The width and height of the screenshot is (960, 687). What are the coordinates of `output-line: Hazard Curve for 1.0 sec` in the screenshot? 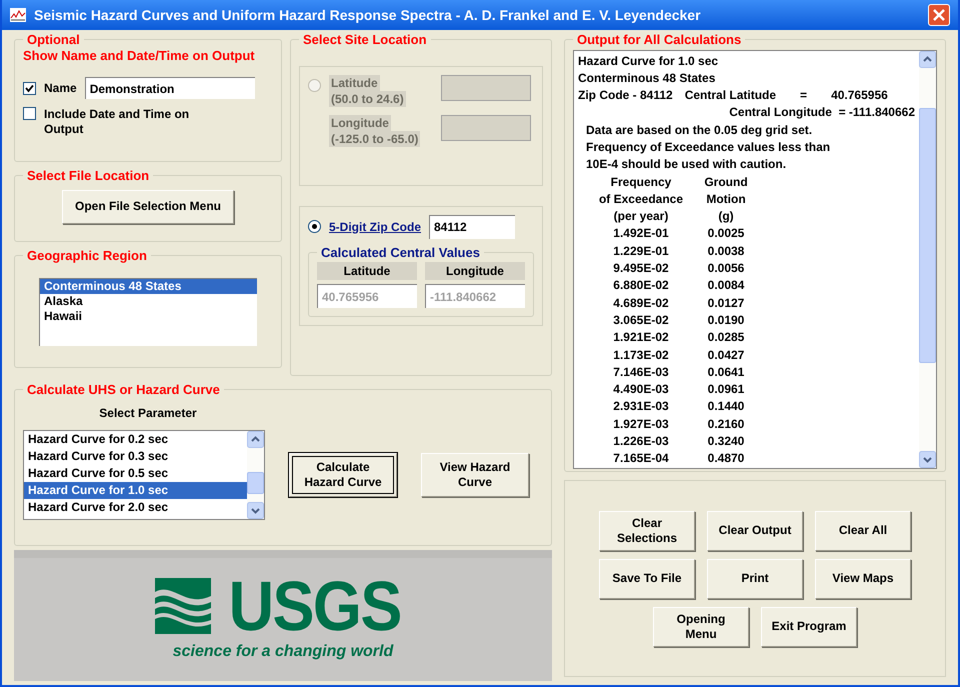 It's located at (649, 61).